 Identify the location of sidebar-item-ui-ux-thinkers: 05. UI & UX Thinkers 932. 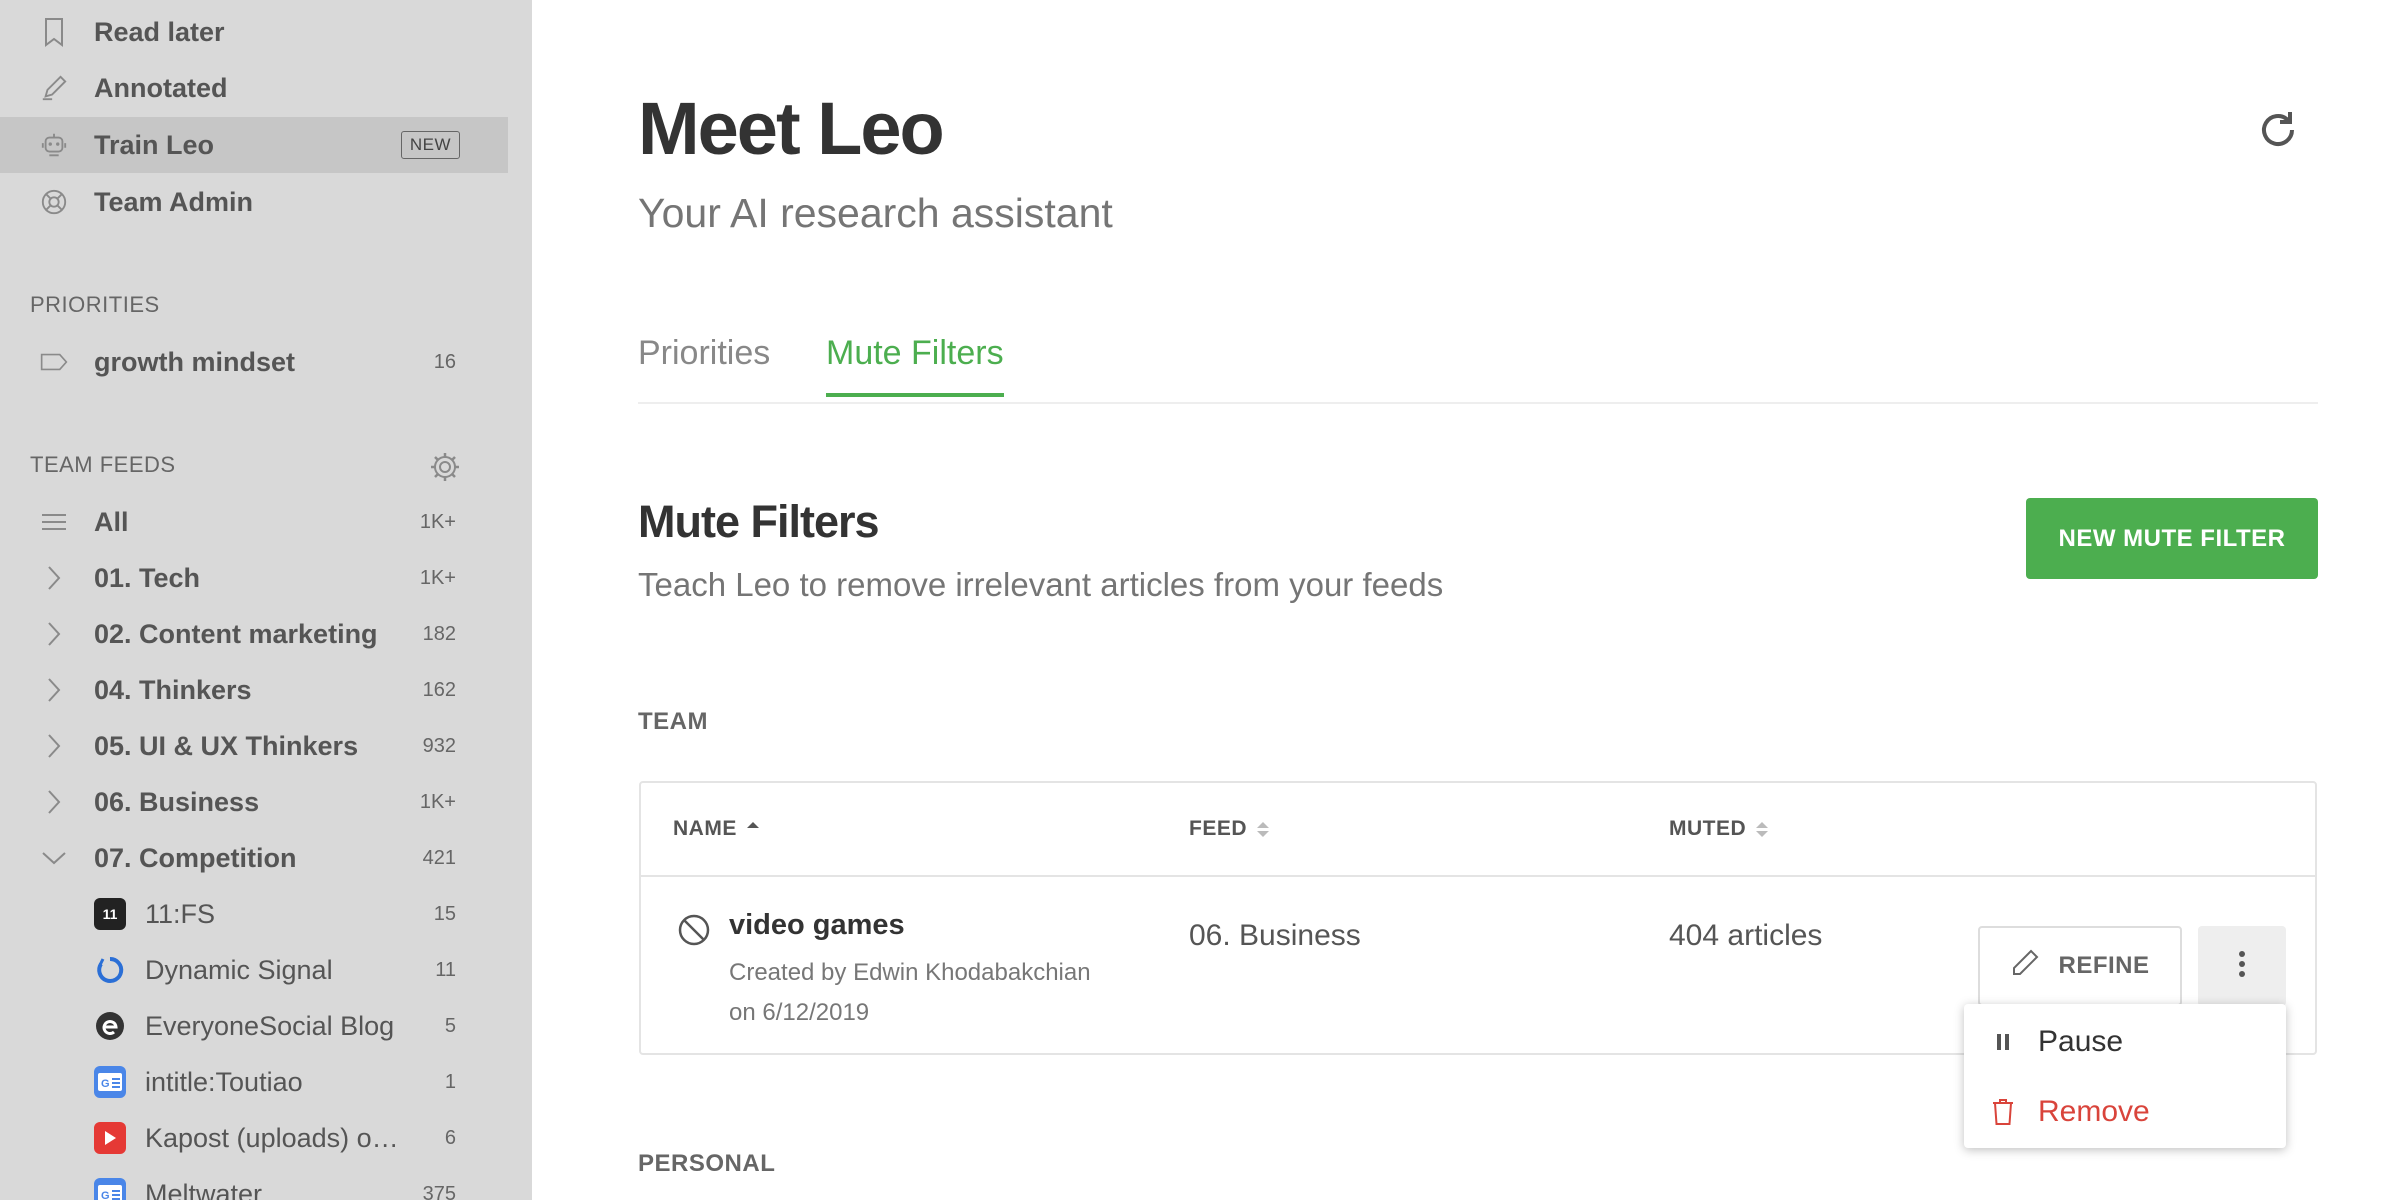
(254, 746).